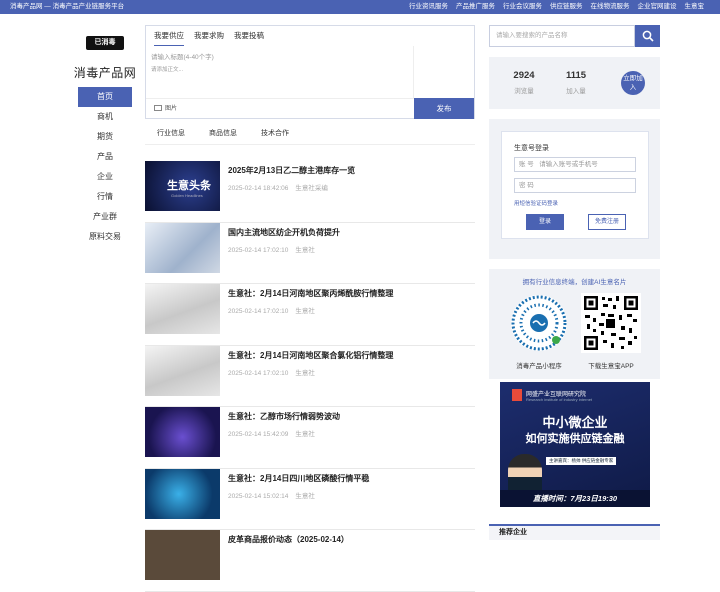 This screenshot has width=720, height=592. Describe the element at coordinates (444, 108) in the screenshot. I see `publish-button: 发布` at that location.